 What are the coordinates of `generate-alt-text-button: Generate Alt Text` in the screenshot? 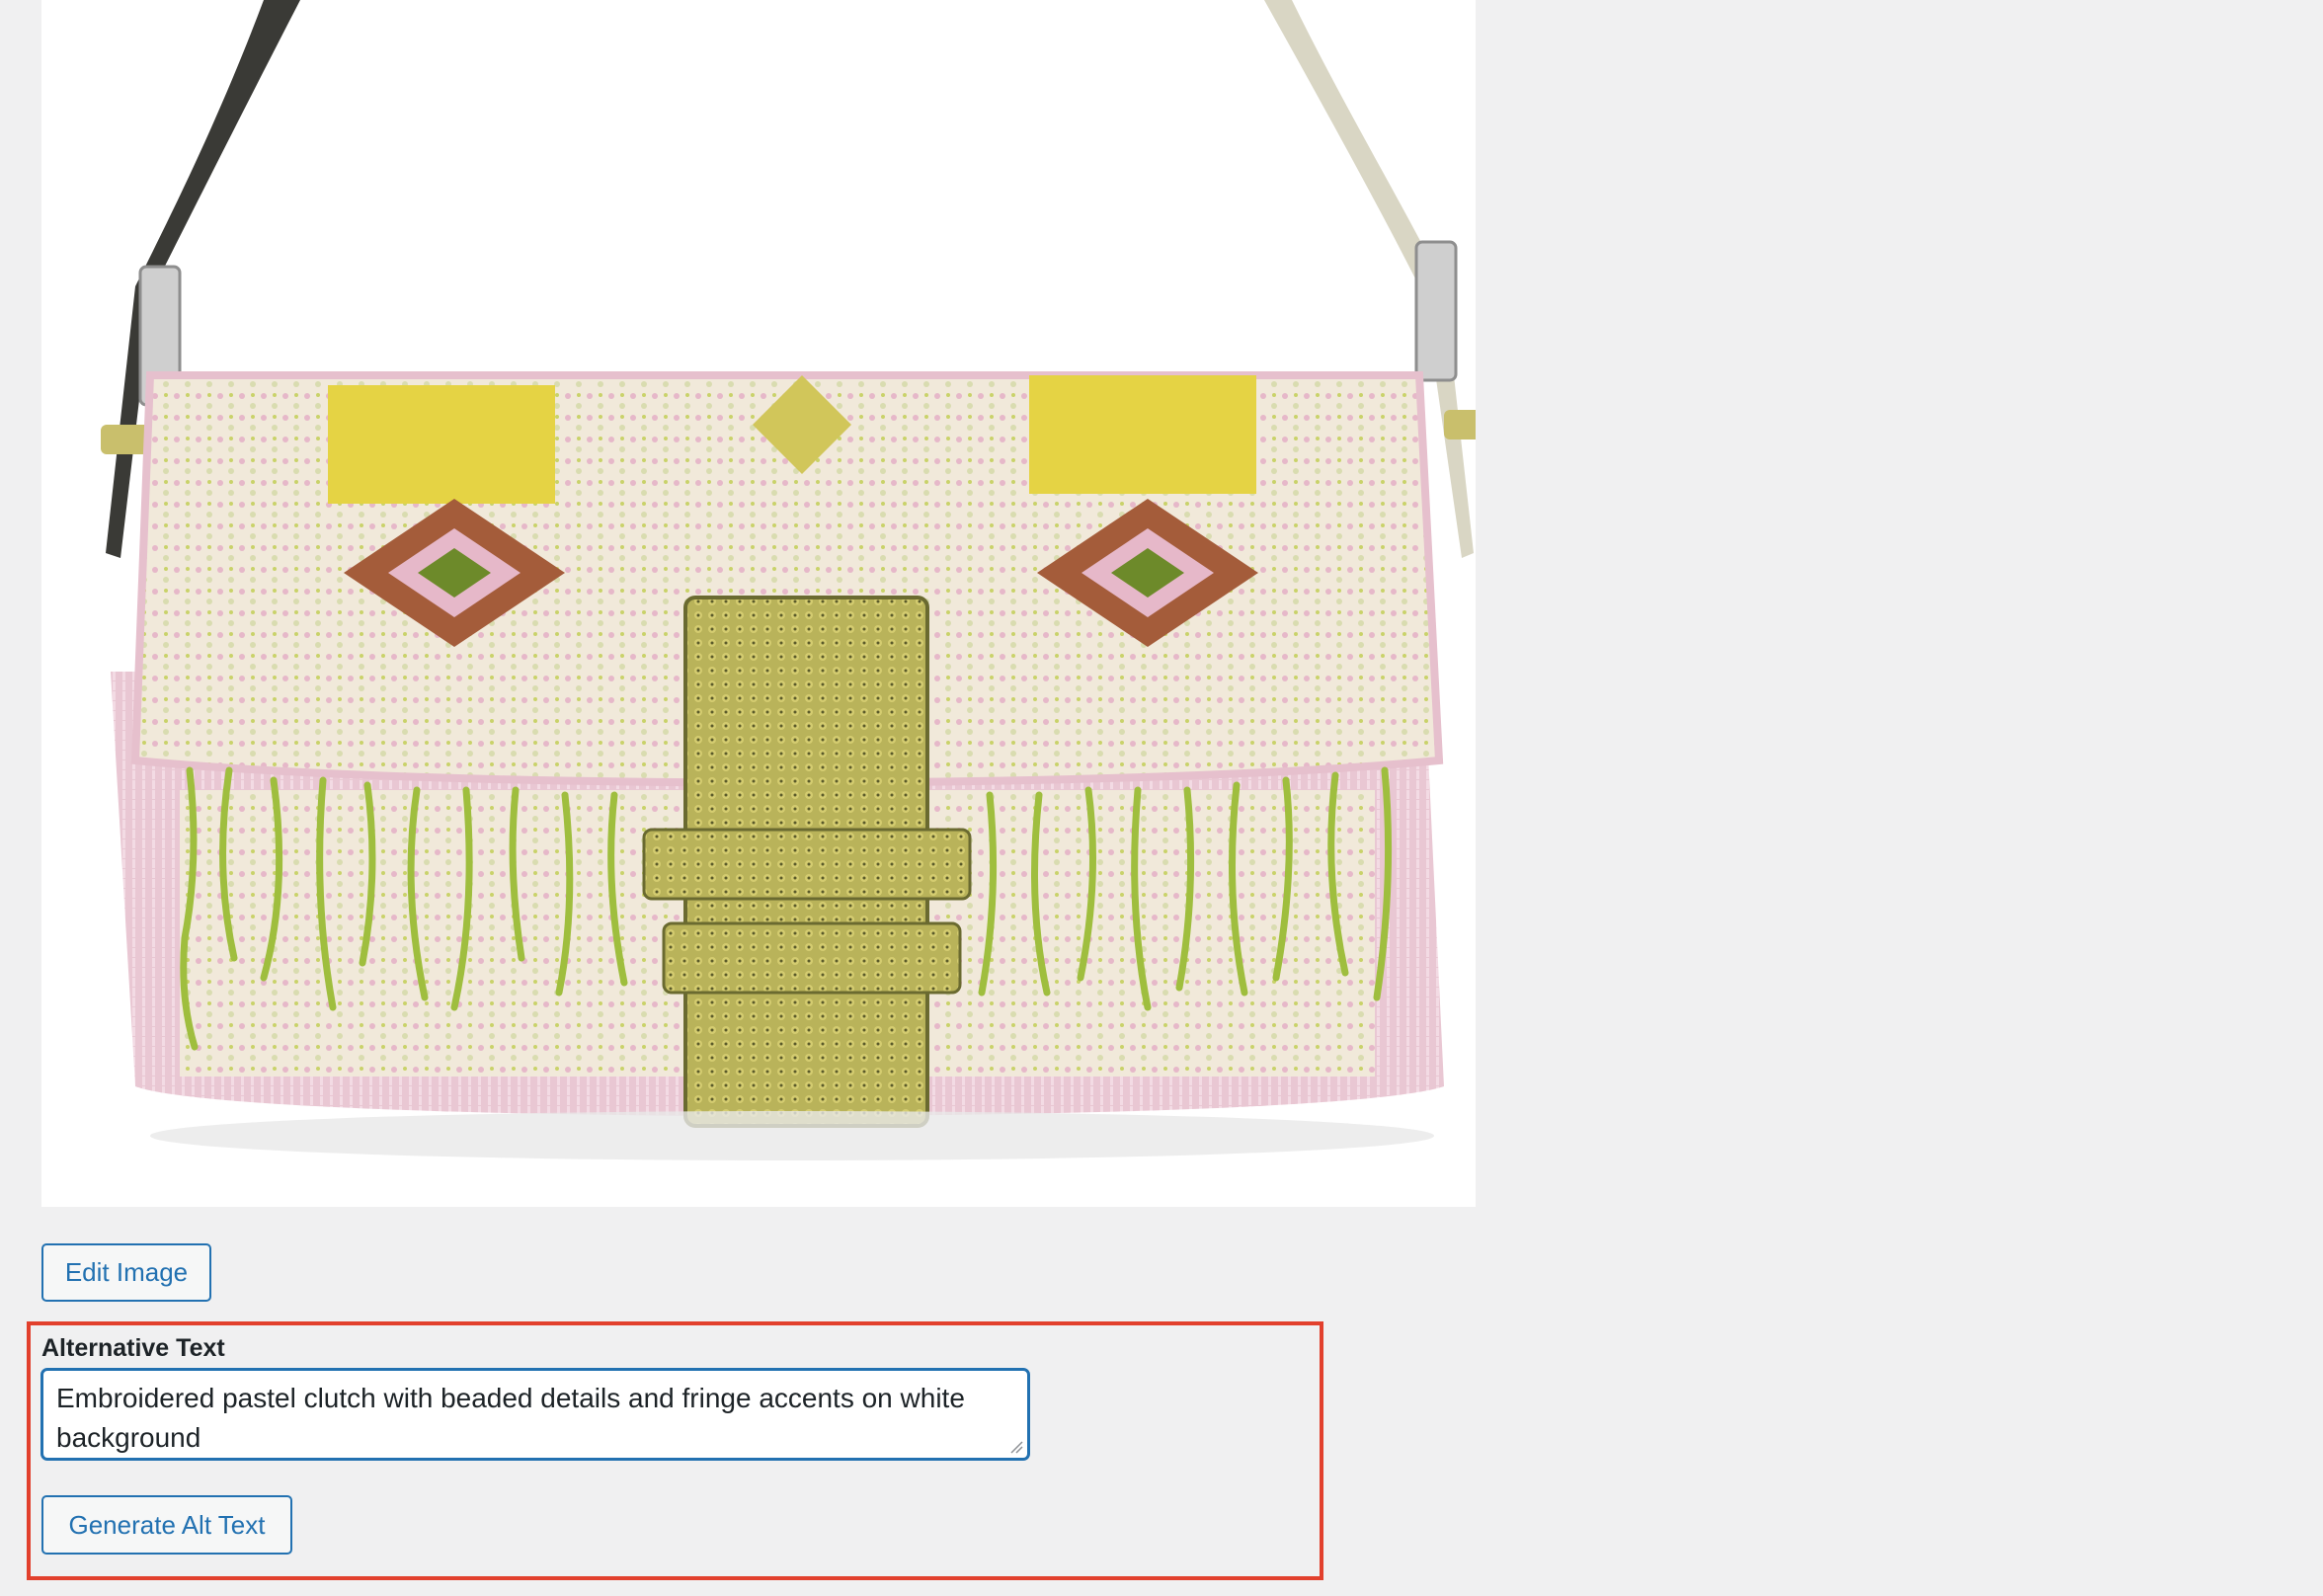 It's located at (167, 1525).